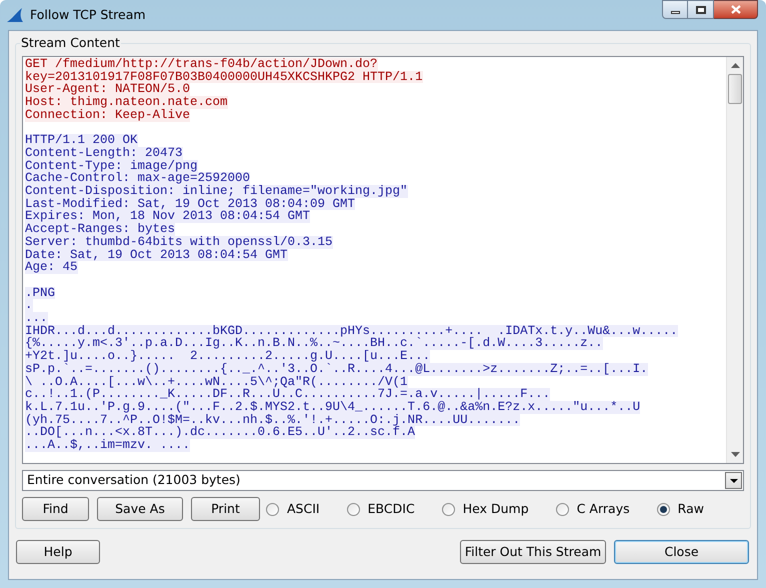 This screenshot has height=588, width=766. What do you see at coordinates (681, 552) in the screenshot?
I see `close-button: Close` at bounding box center [681, 552].